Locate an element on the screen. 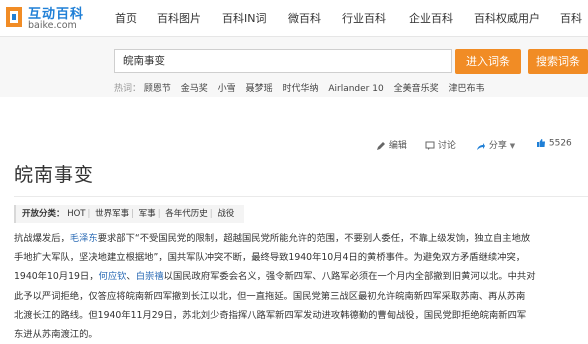 The width and height of the screenshot is (588, 344). nav-in-words: 百科IN词 is located at coordinates (244, 18).